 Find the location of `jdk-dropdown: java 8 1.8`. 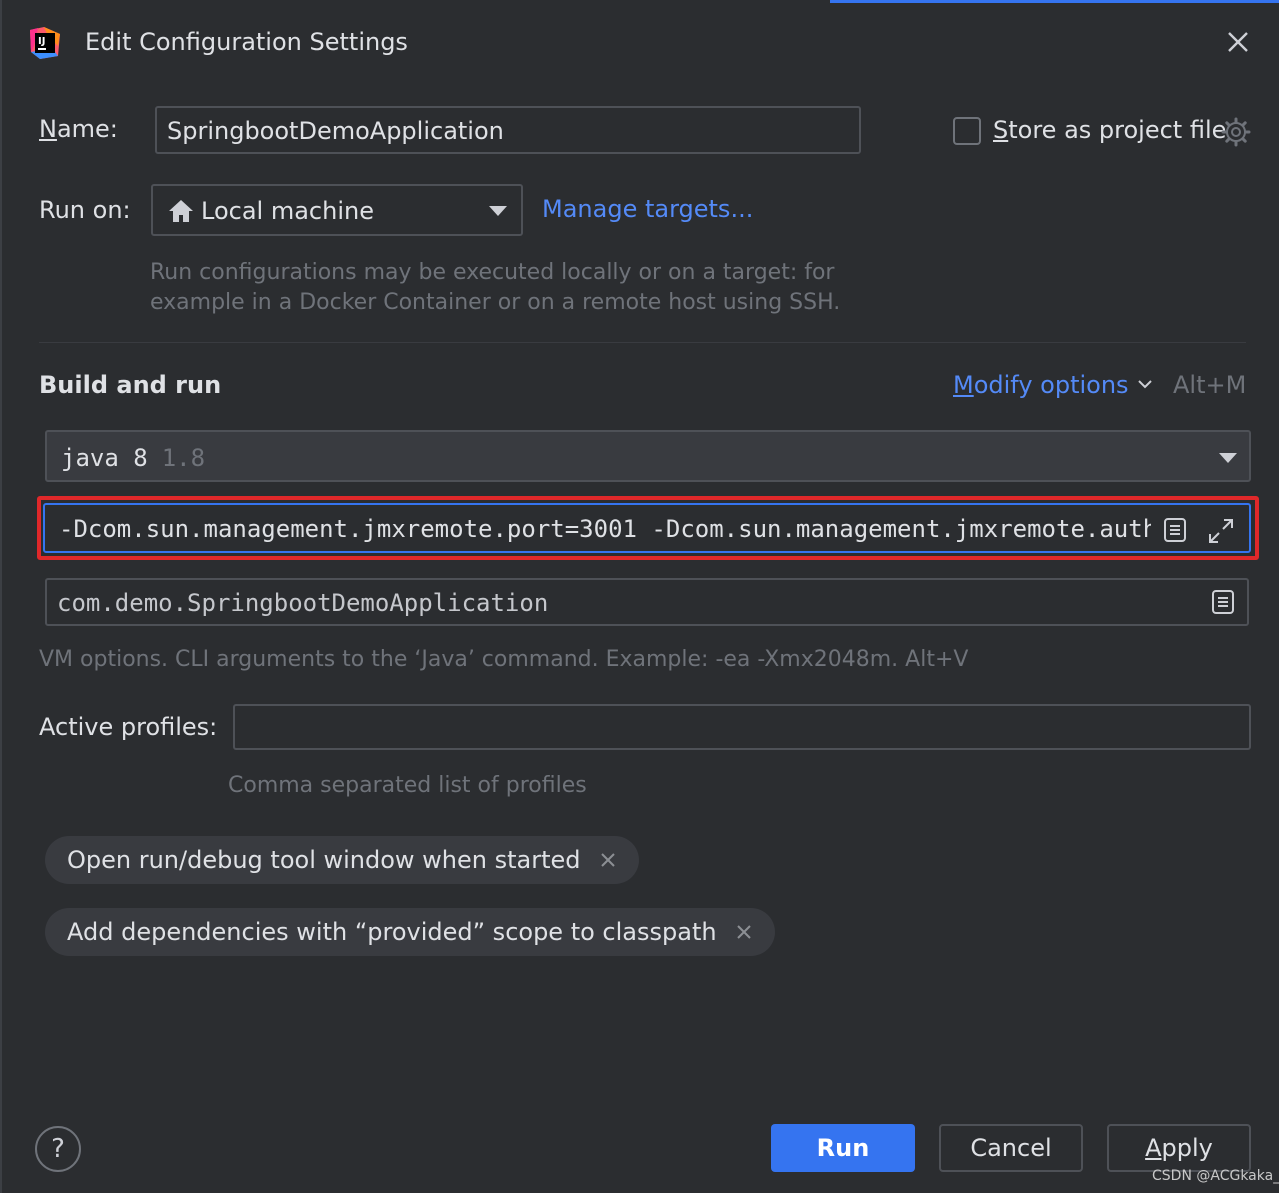

jdk-dropdown: java 8 1.8 is located at coordinates (648, 456).